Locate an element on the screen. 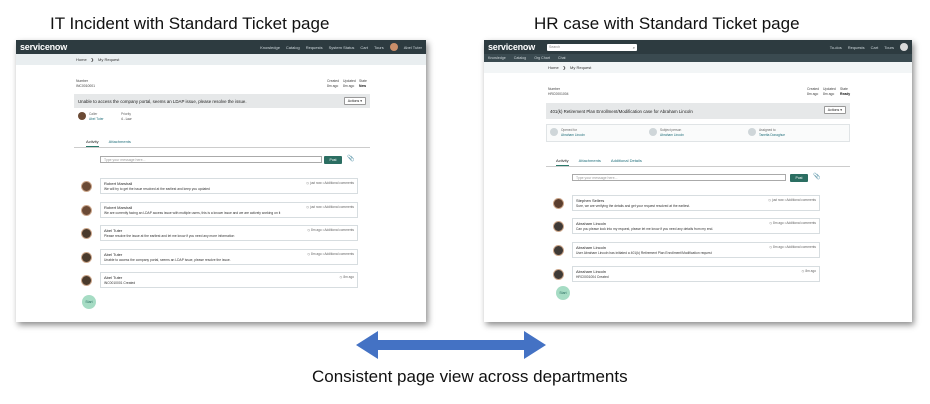 The height and width of the screenshot is (404, 930). sub-navbar: Knowledge Catalog Org Chart Chat is located at coordinates (698, 58).